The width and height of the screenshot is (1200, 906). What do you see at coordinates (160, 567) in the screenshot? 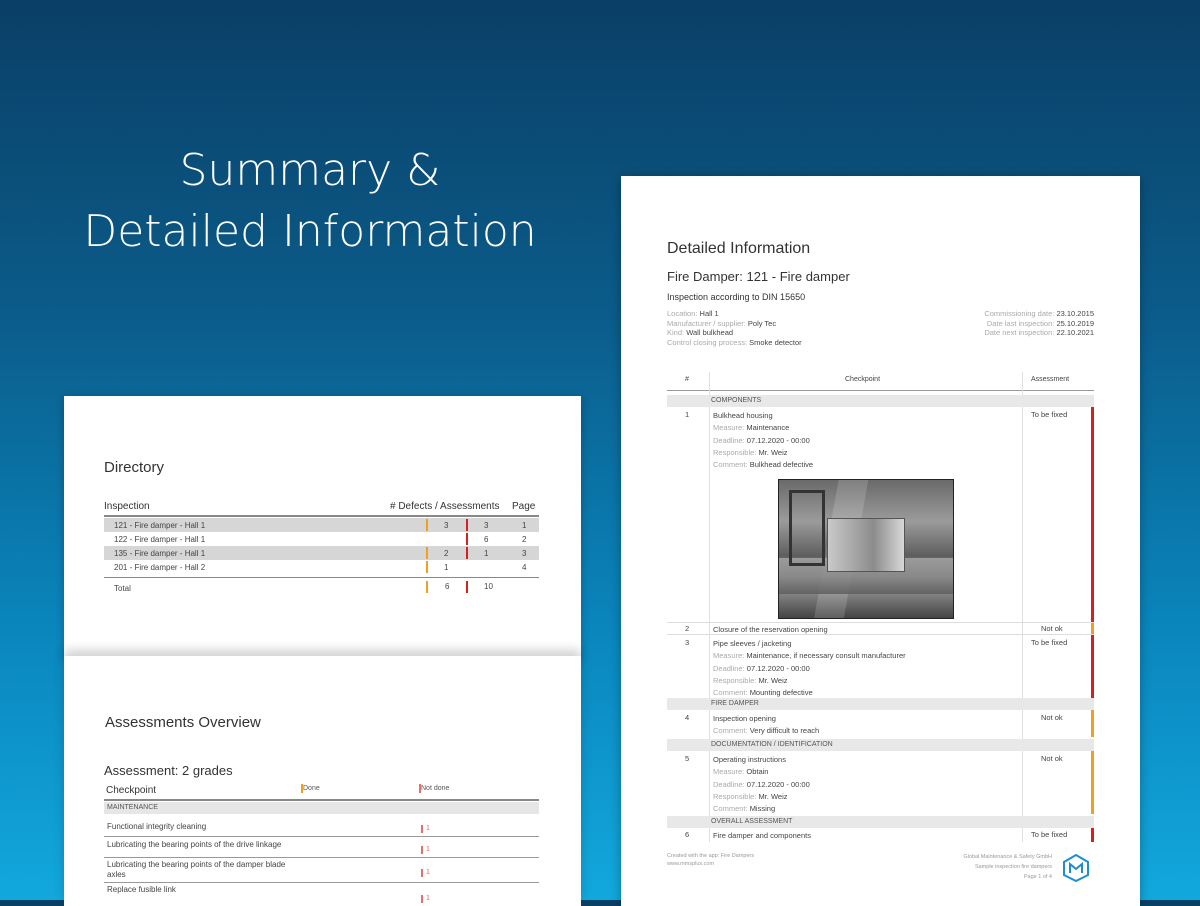
I see `row-label: 201 - Fire damper - Hall 2` at bounding box center [160, 567].